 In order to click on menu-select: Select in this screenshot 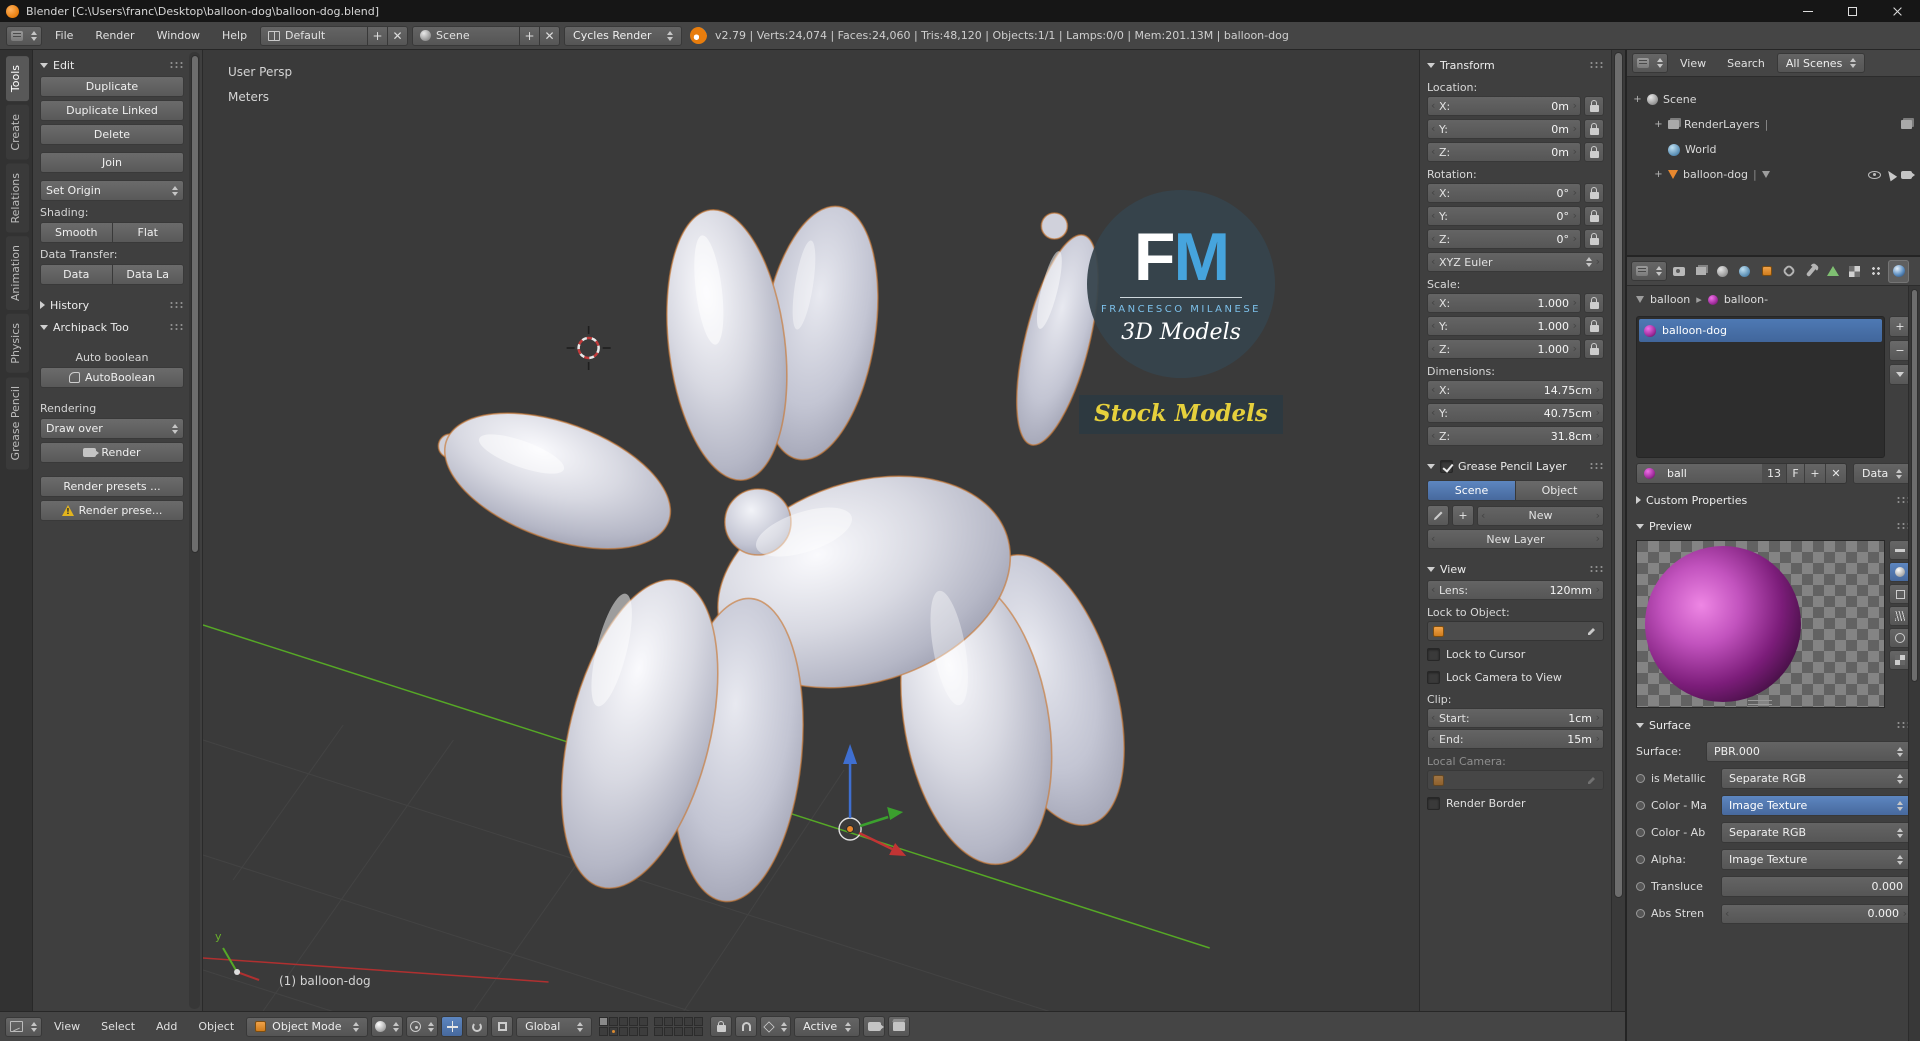, I will do `click(118, 1026)`.